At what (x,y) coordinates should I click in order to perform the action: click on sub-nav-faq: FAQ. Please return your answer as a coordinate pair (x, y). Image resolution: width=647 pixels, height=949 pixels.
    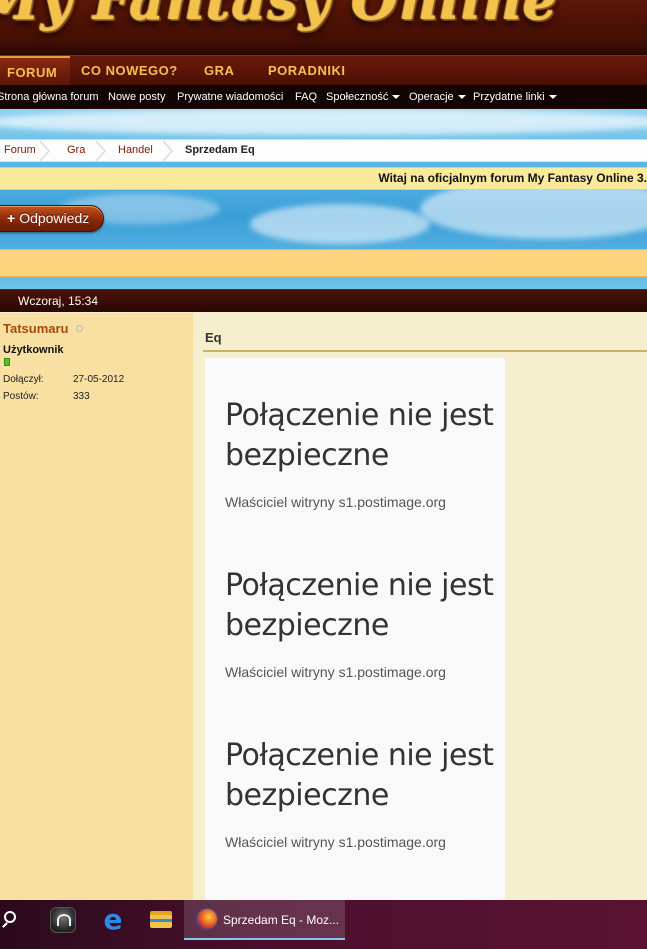
    Looking at the image, I should click on (306, 97).